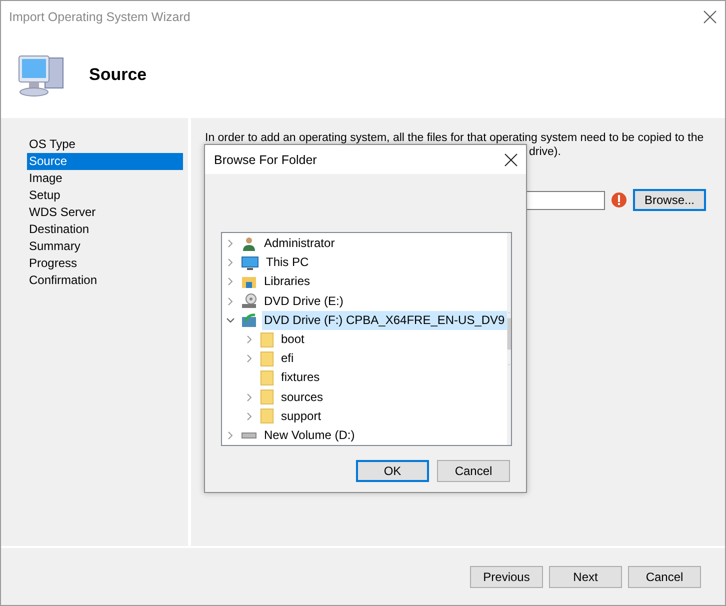 The width and height of the screenshot is (726, 606). I want to click on tree-item: DVD Drive (F:) CPBA_X64FRE_EN-US_DV9, so click(384, 320).